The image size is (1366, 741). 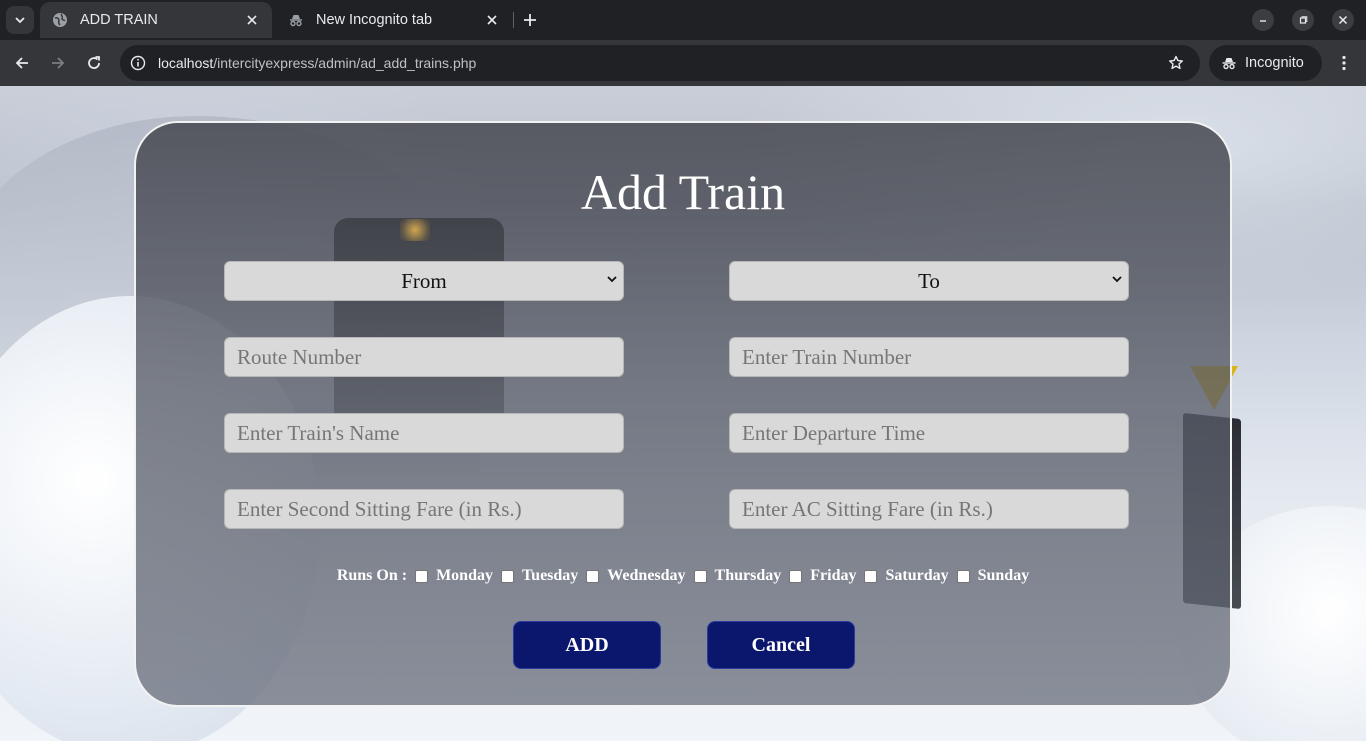 I want to click on site-info-icon, so click(x=138, y=63).